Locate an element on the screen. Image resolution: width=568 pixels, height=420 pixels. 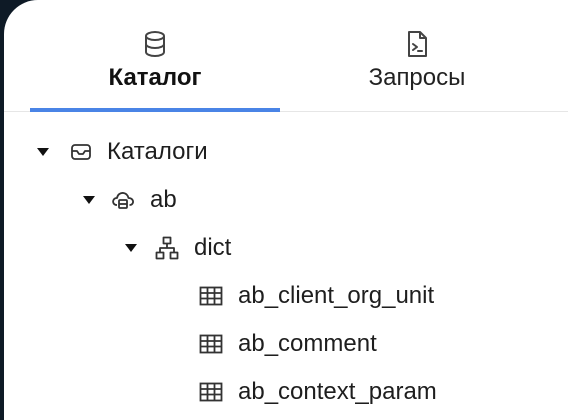
table-item: ab_comment is located at coordinates (286, 344).